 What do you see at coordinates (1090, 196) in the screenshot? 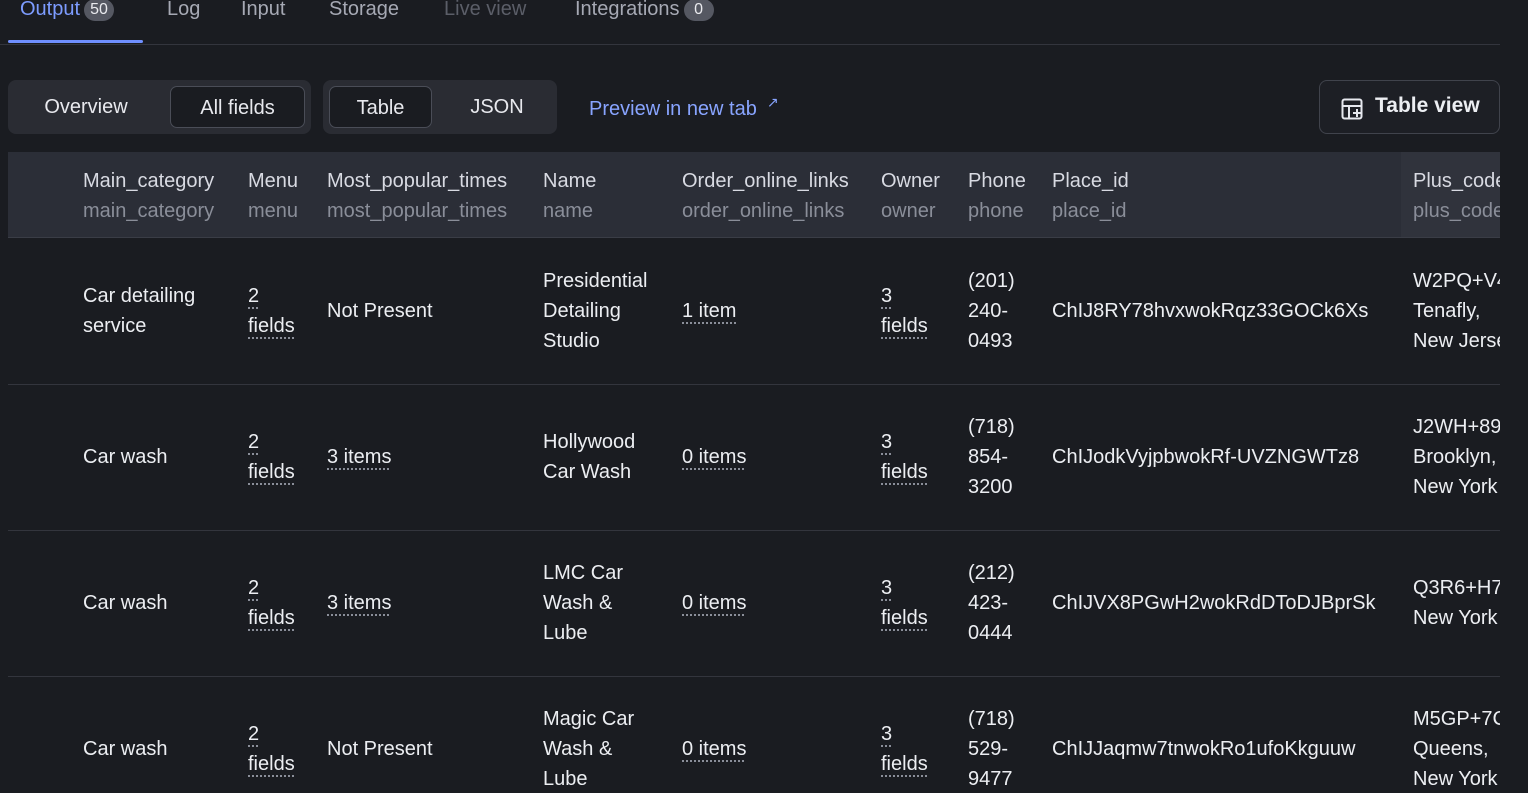
I see `column-header-place-id: Place_id place_id` at bounding box center [1090, 196].